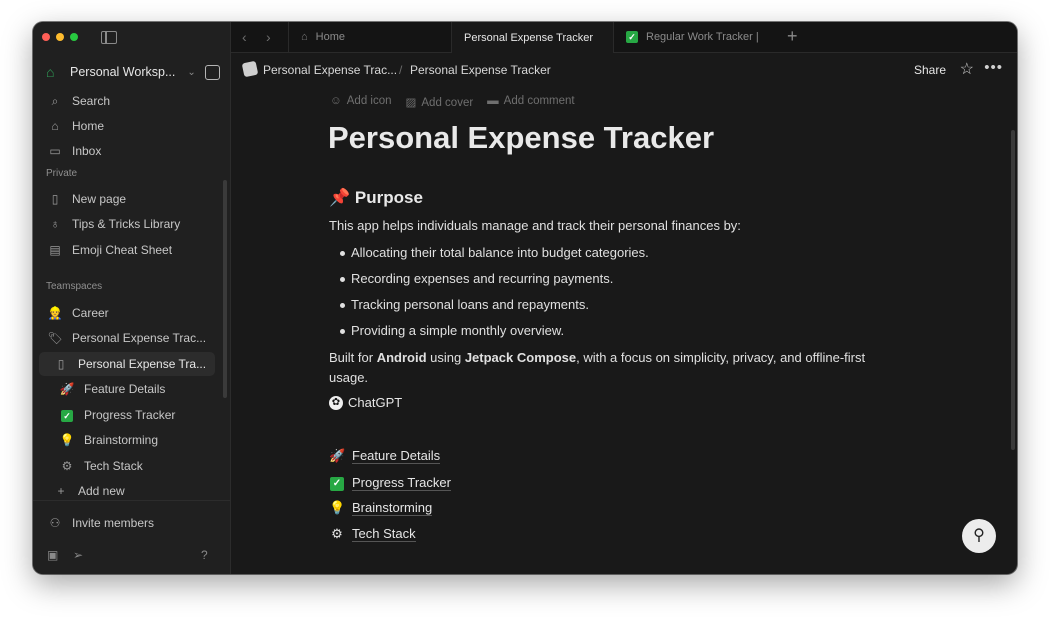 The image size is (1050, 618). I want to click on chatgpt-link: ✿ ChatGPT, so click(365, 402).